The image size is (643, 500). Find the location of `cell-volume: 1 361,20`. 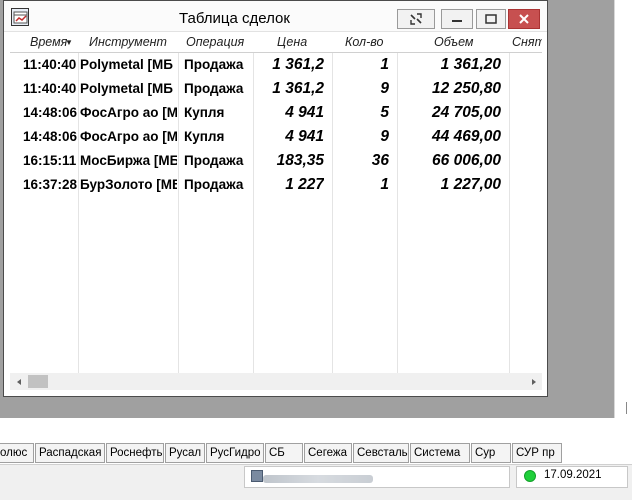

cell-volume: 1 361,20 is located at coordinates (470, 64).